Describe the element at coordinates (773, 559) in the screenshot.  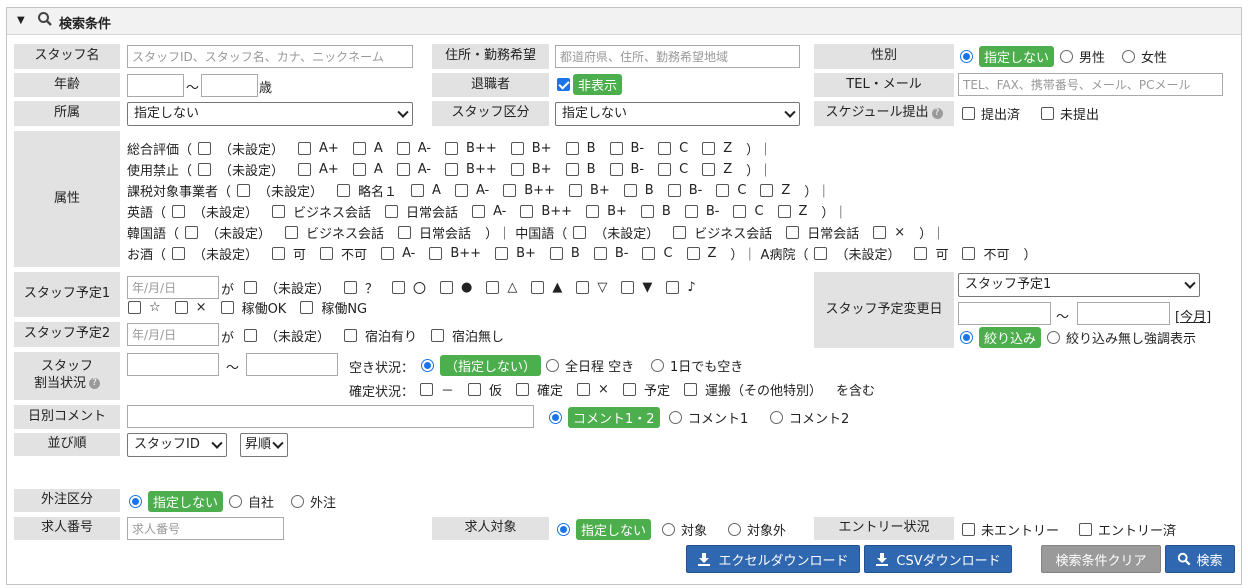
I see `excel-download-button: エクセルダウンロード` at that location.